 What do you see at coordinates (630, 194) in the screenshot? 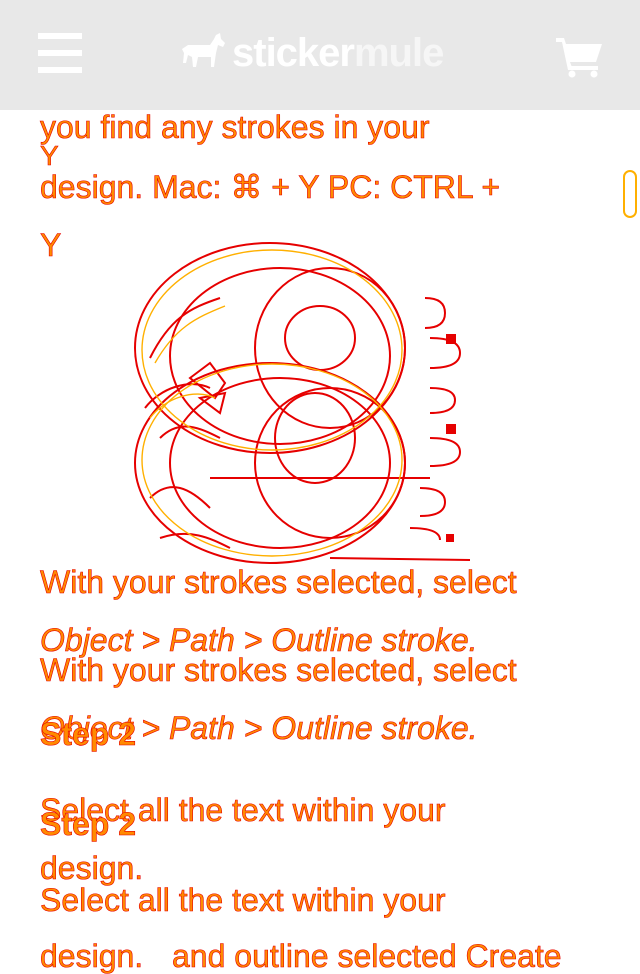
I see `scrollbar-thumb` at bounding box center [630, 194].